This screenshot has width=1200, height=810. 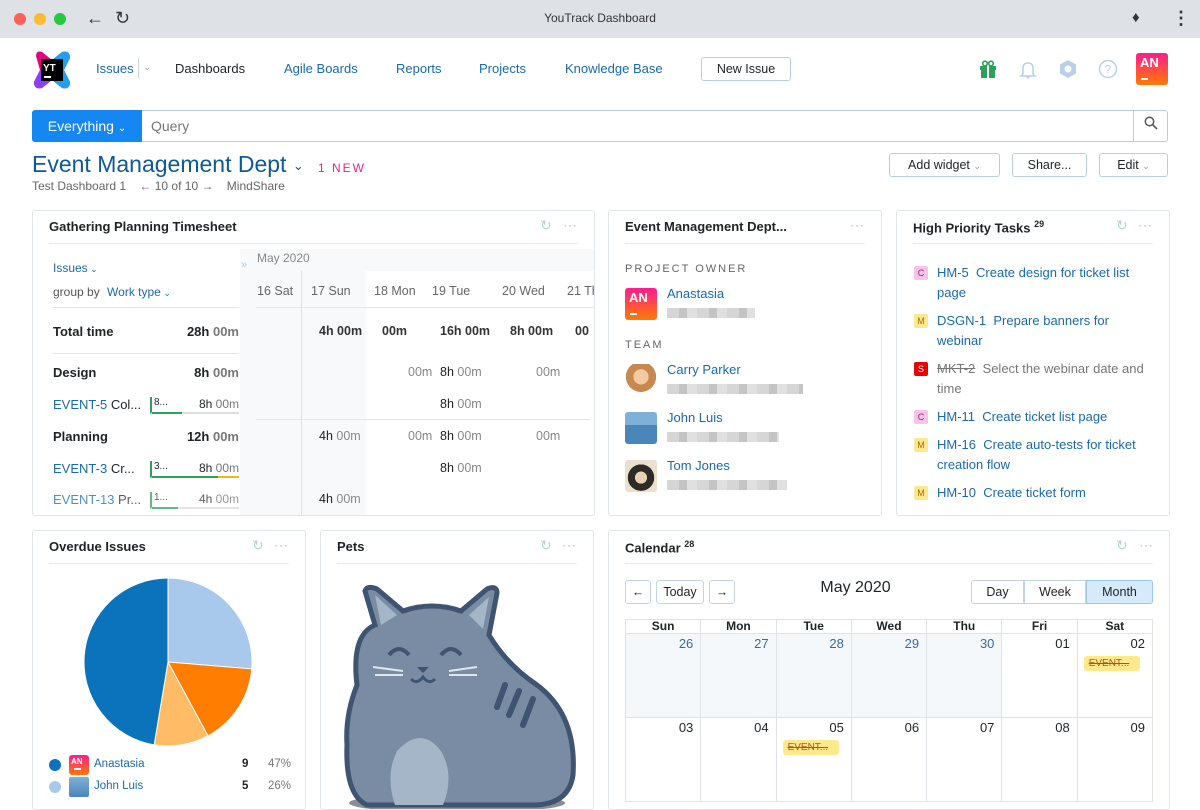 What do you see at coordinates (331, 291) in the screenshot?
I see `day-header: 17 Sun` at bounding box center [331, 291].